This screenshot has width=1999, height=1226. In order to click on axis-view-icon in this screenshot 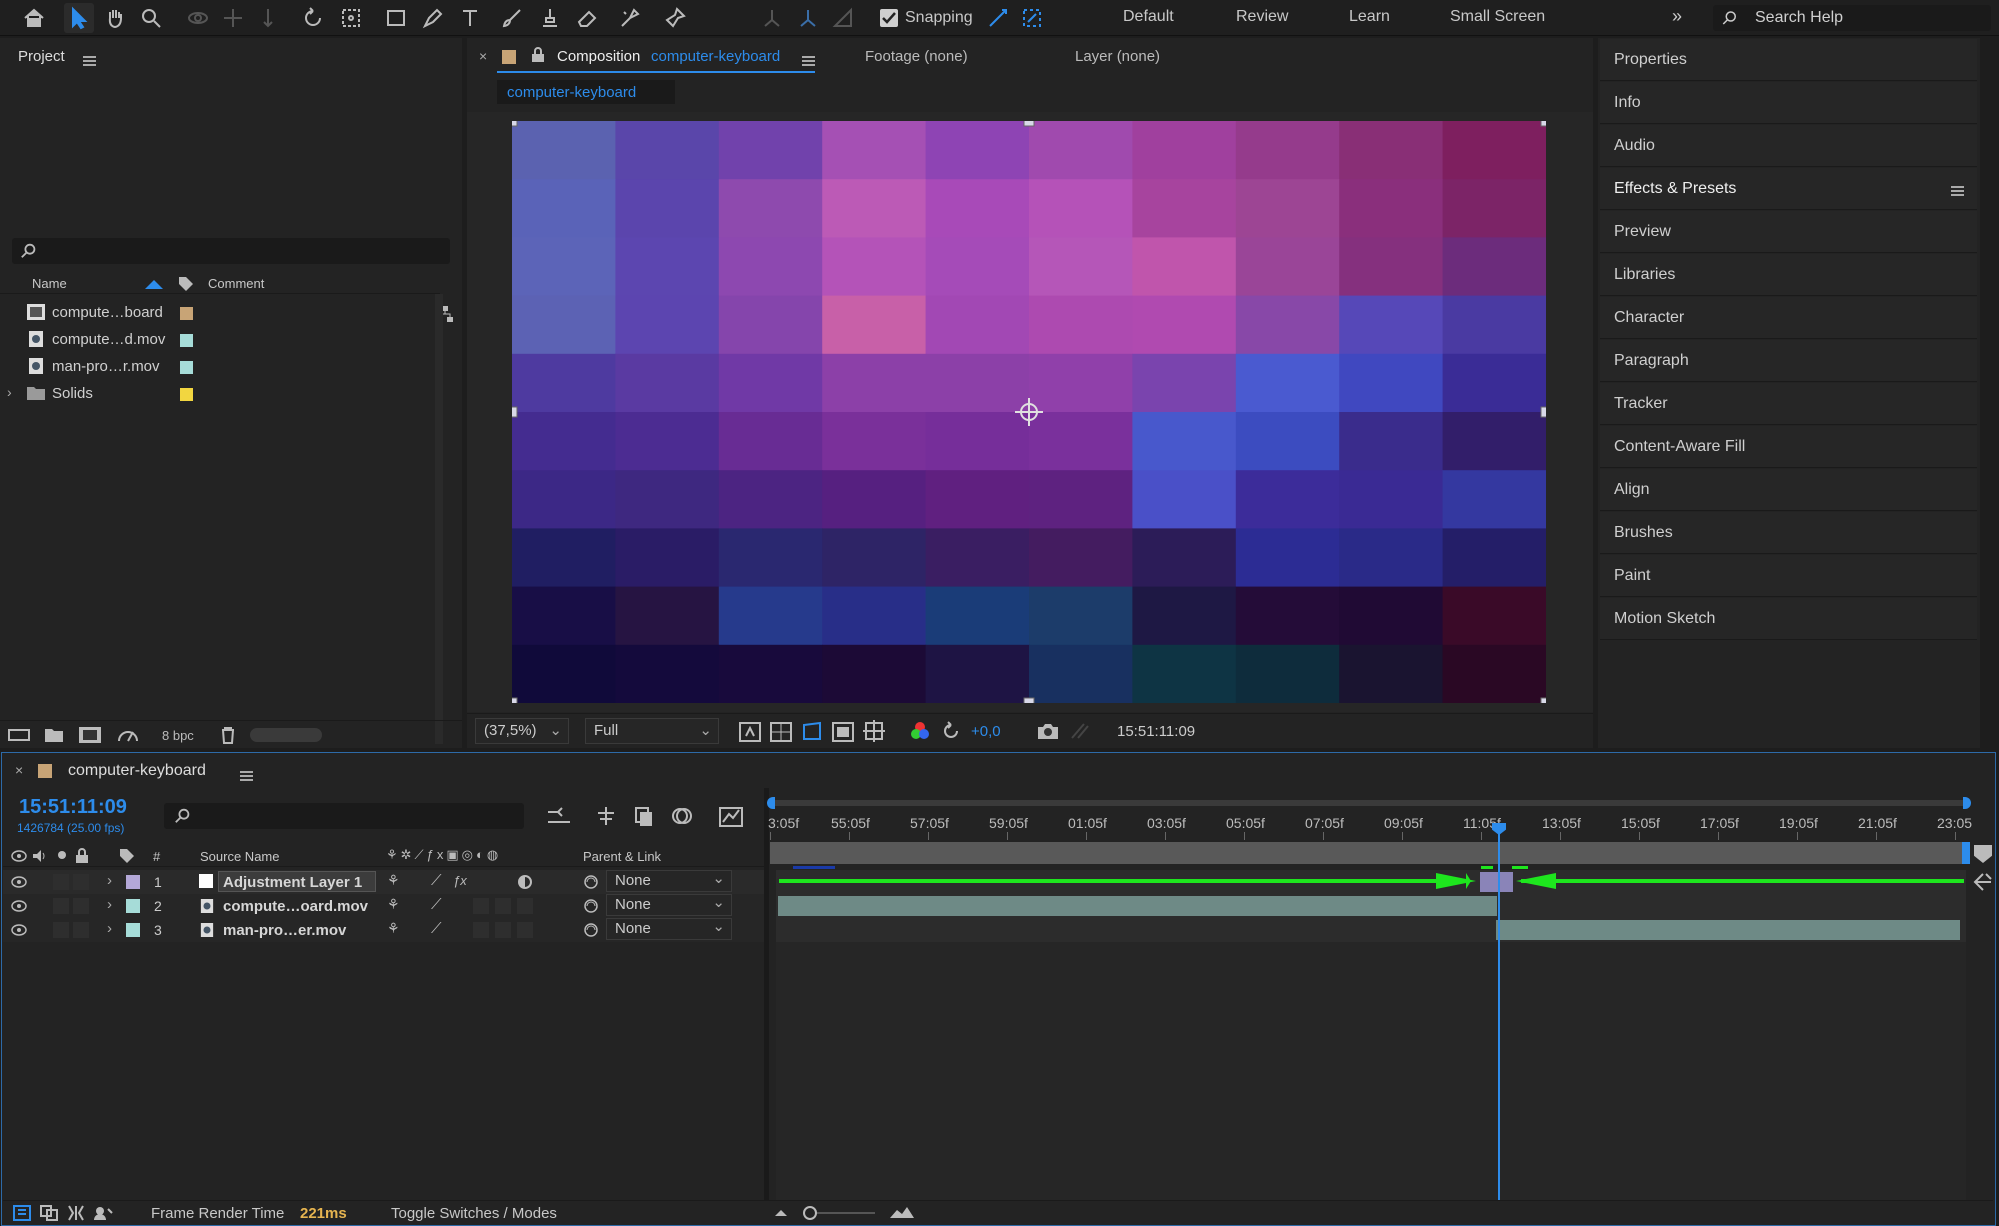, I will do `click(843, 18)`.